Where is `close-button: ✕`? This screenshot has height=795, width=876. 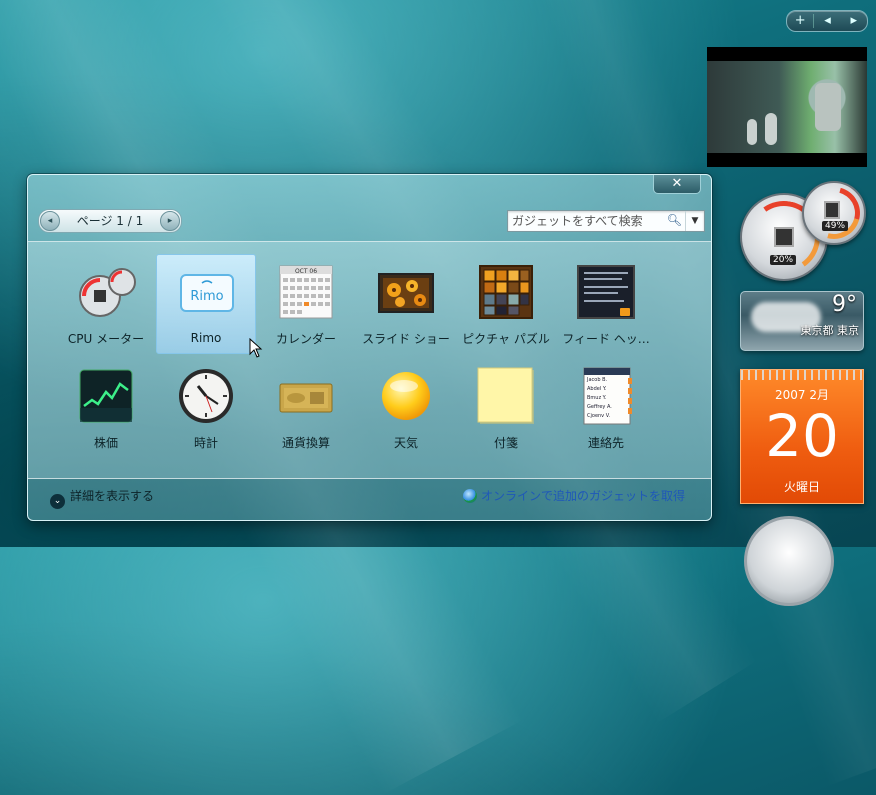 close-button: ✕ is located at coordinates (677, 184).